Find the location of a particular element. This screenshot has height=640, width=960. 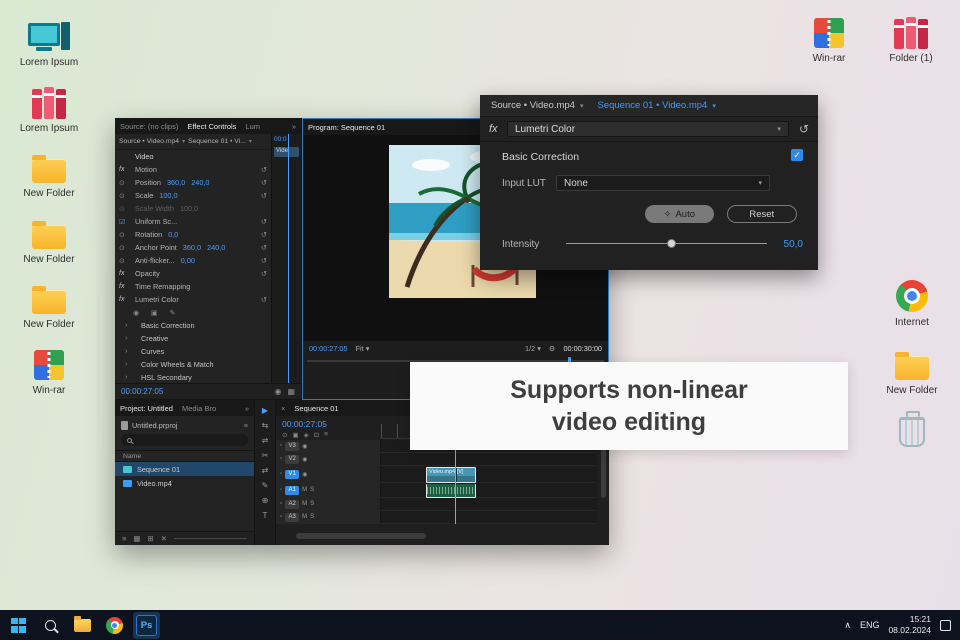

desktop-shortcut: Internet is located at coordinates (912, 302).